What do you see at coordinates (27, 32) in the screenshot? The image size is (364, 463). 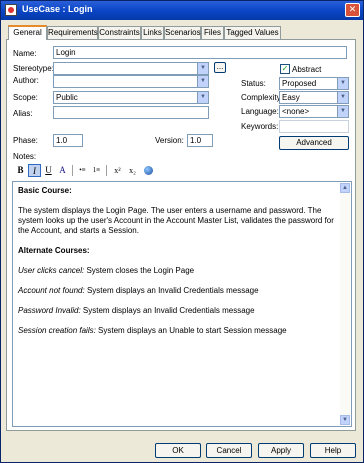 I see `tab-general: General` at bounding box center [27, 32].